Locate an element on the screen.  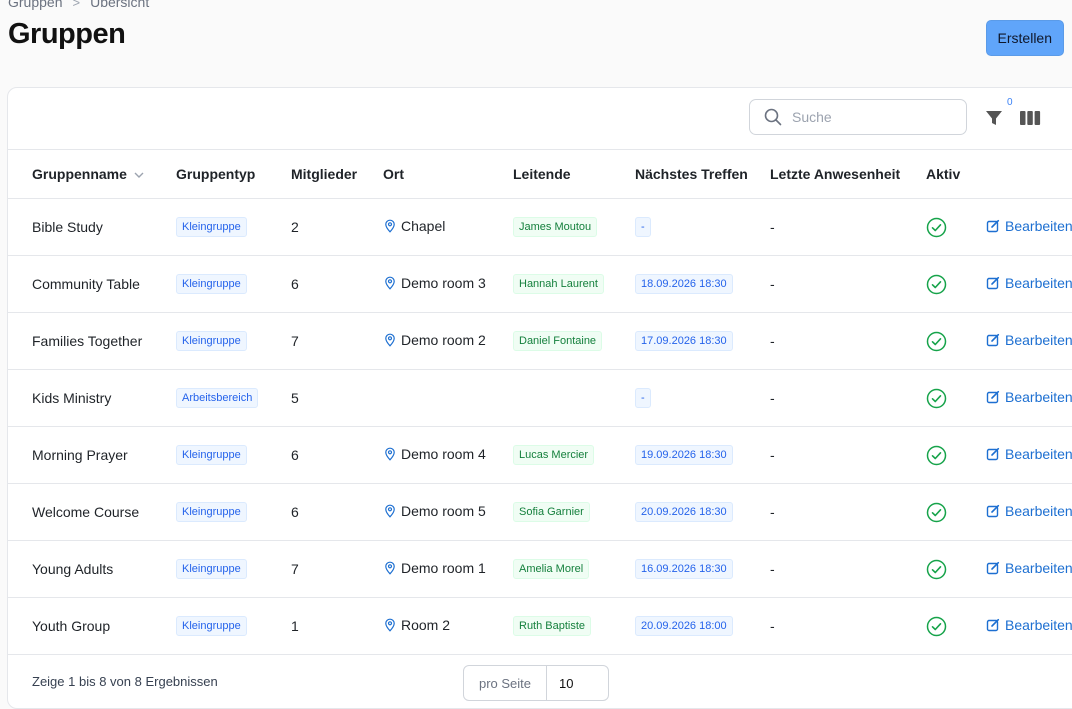
member-count: 7 is located at coordinates (337, 341).